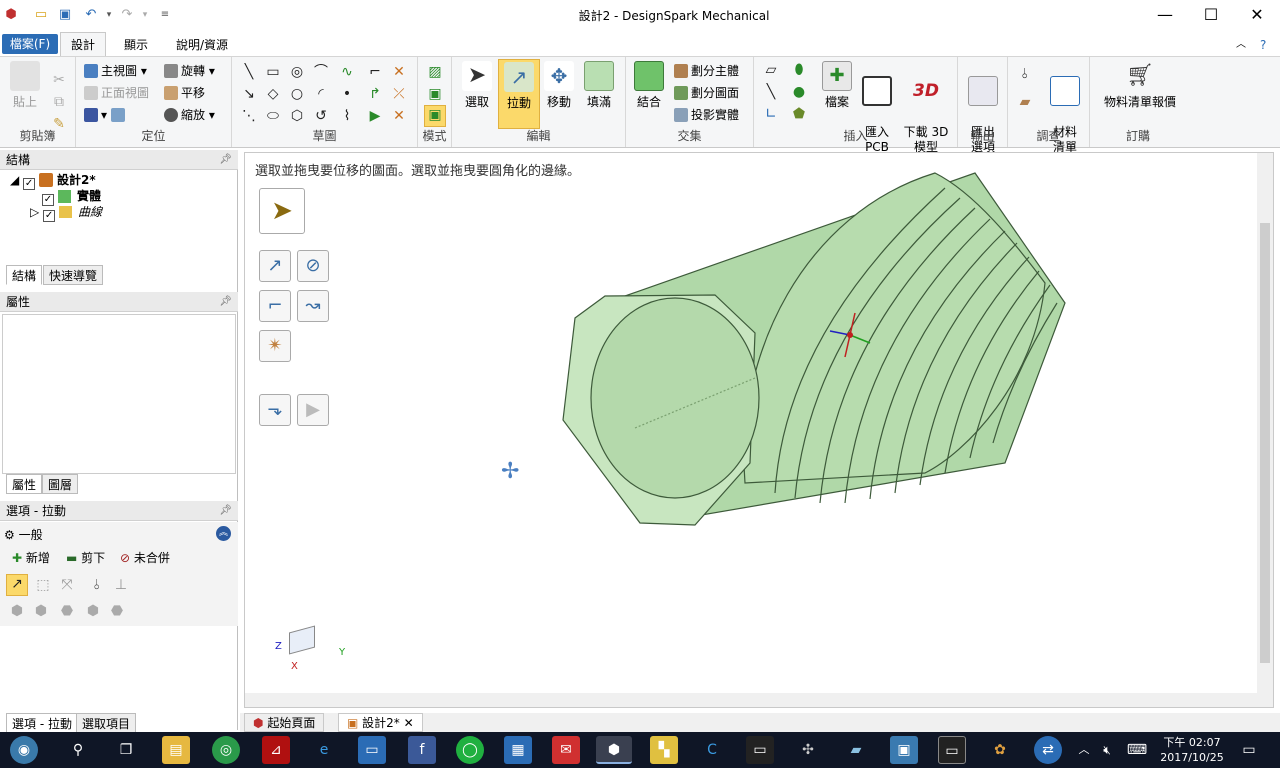  Describe the element at coordinates (275, 346) in the screenshot. I see `ruler-tool-icon: ✴` at that location.